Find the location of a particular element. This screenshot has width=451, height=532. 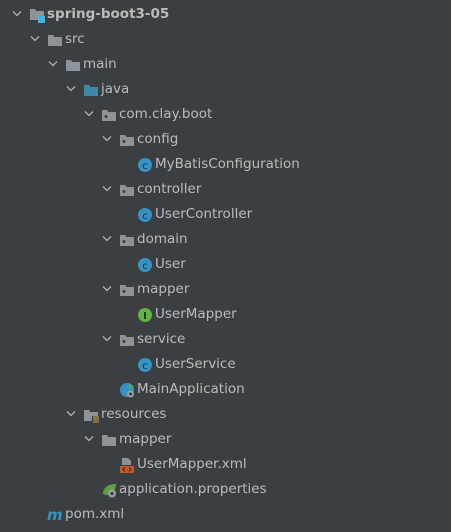

tree-node-label: pom.xml is located at coordinates (95, 514).